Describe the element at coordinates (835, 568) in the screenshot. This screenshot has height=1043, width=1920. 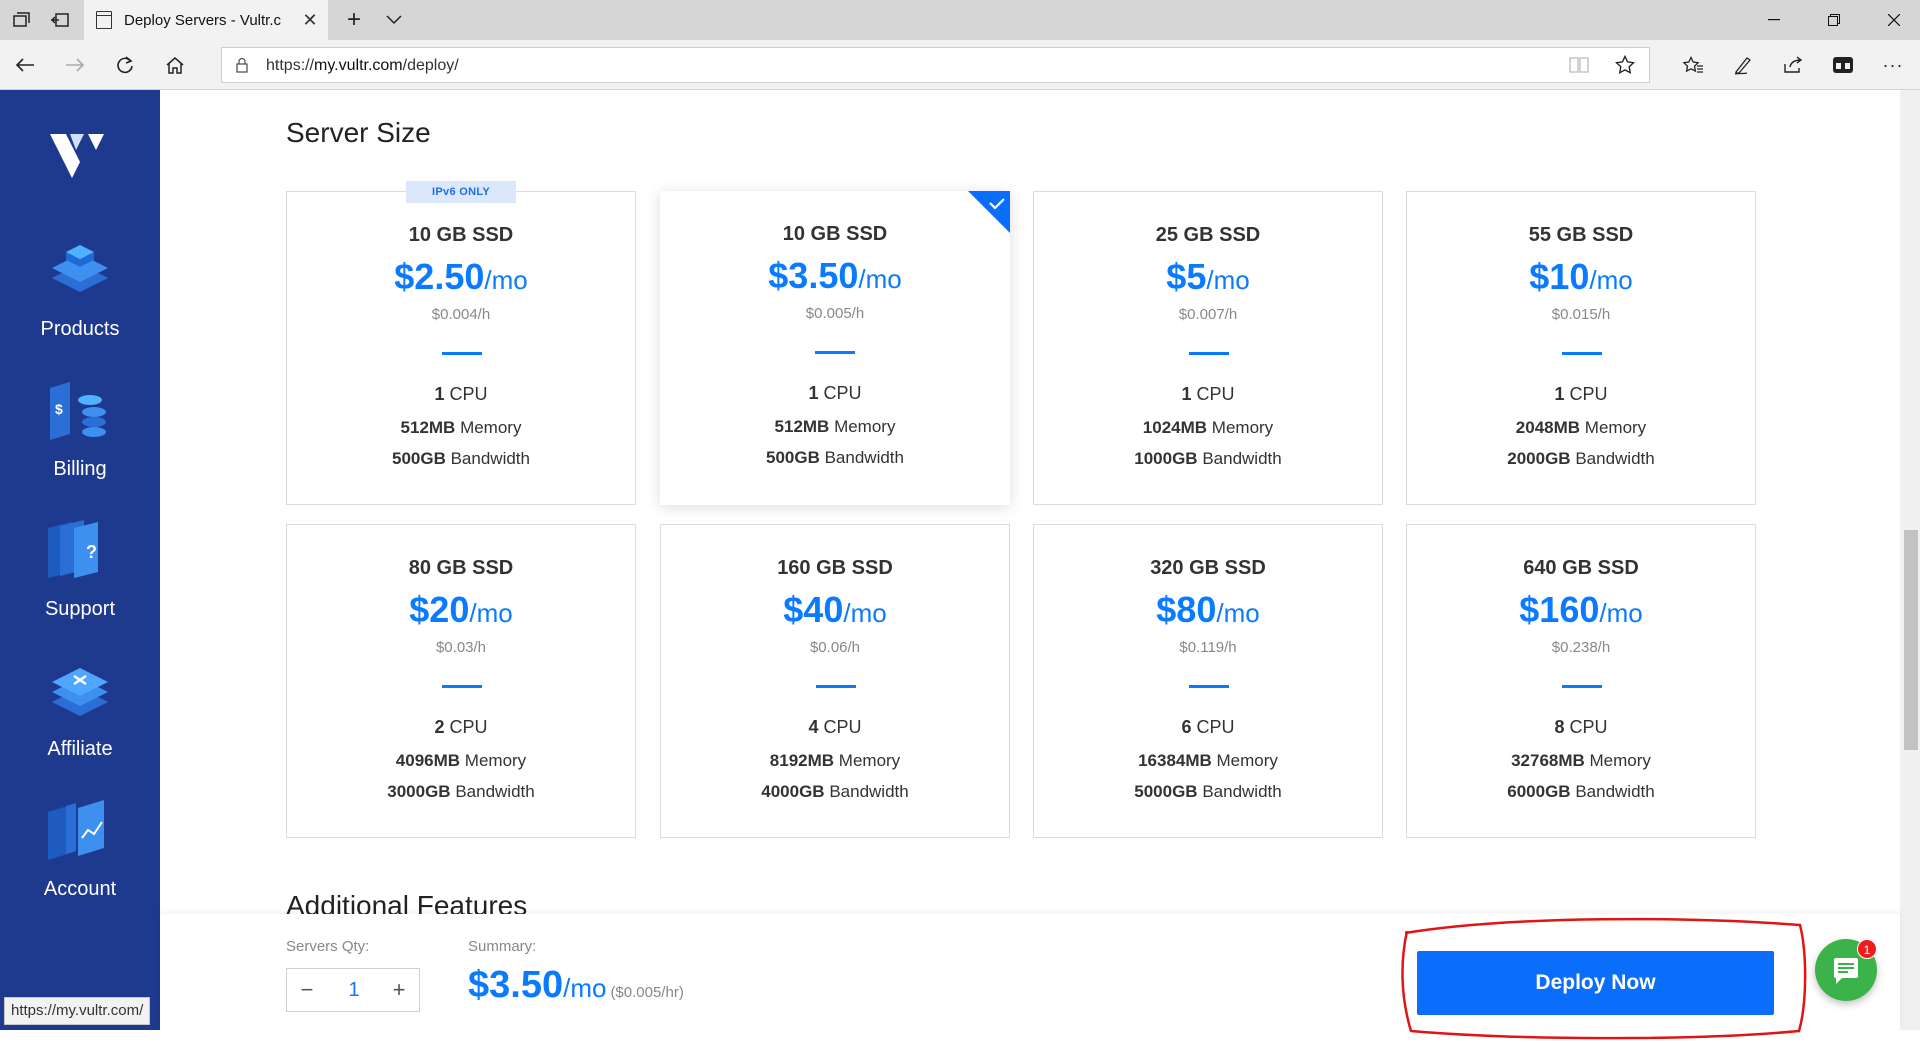
I see `card-storage: 160 GB SSD` at that location.